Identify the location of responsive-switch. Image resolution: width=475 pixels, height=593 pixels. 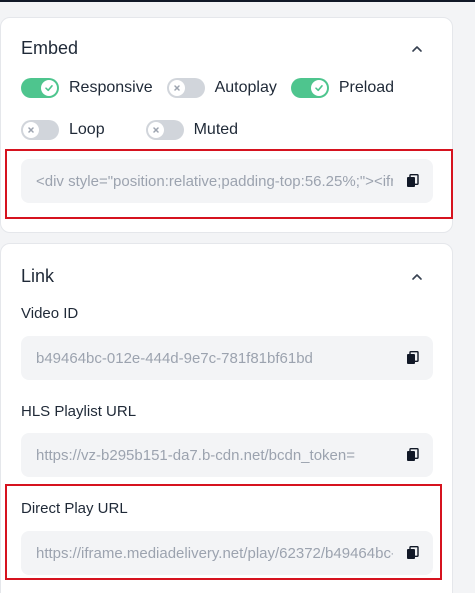
(40, 88).